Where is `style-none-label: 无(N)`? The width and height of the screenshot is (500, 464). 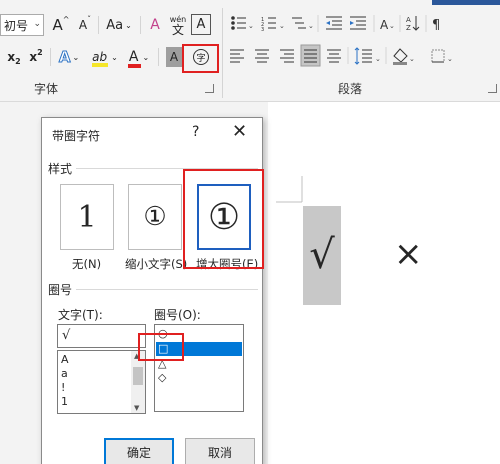 style-none-label: 无(N) is located at coordinates (87, 264).